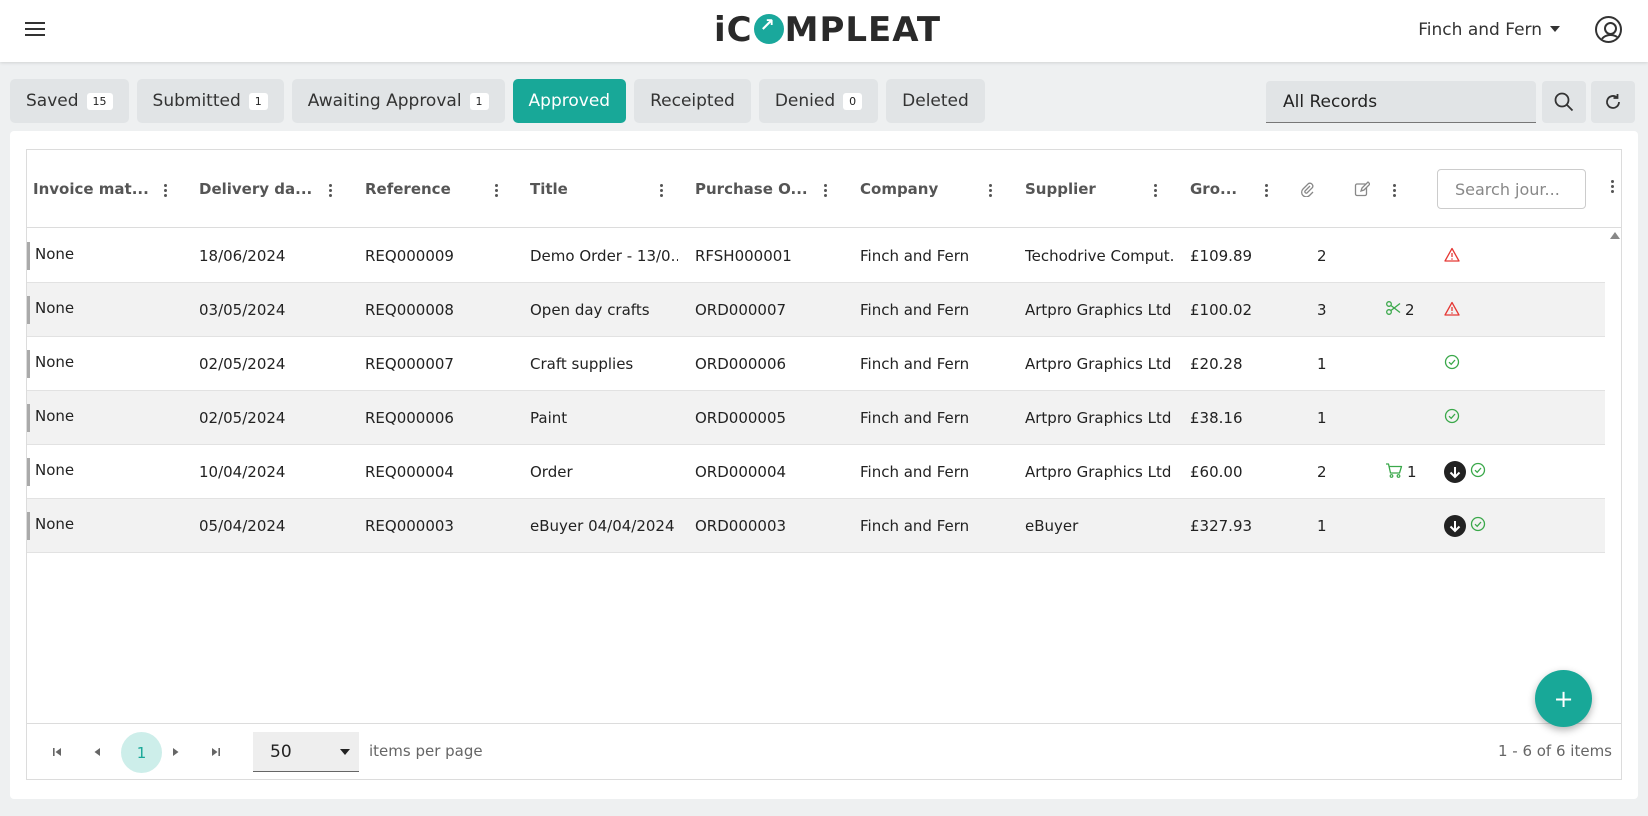 The image size is (1648, 816). What do you see at coordinates (242, 310) in the screenshot?
I see `cell-delivery-date: 03/05/2024` at bounding box center [242, 310].